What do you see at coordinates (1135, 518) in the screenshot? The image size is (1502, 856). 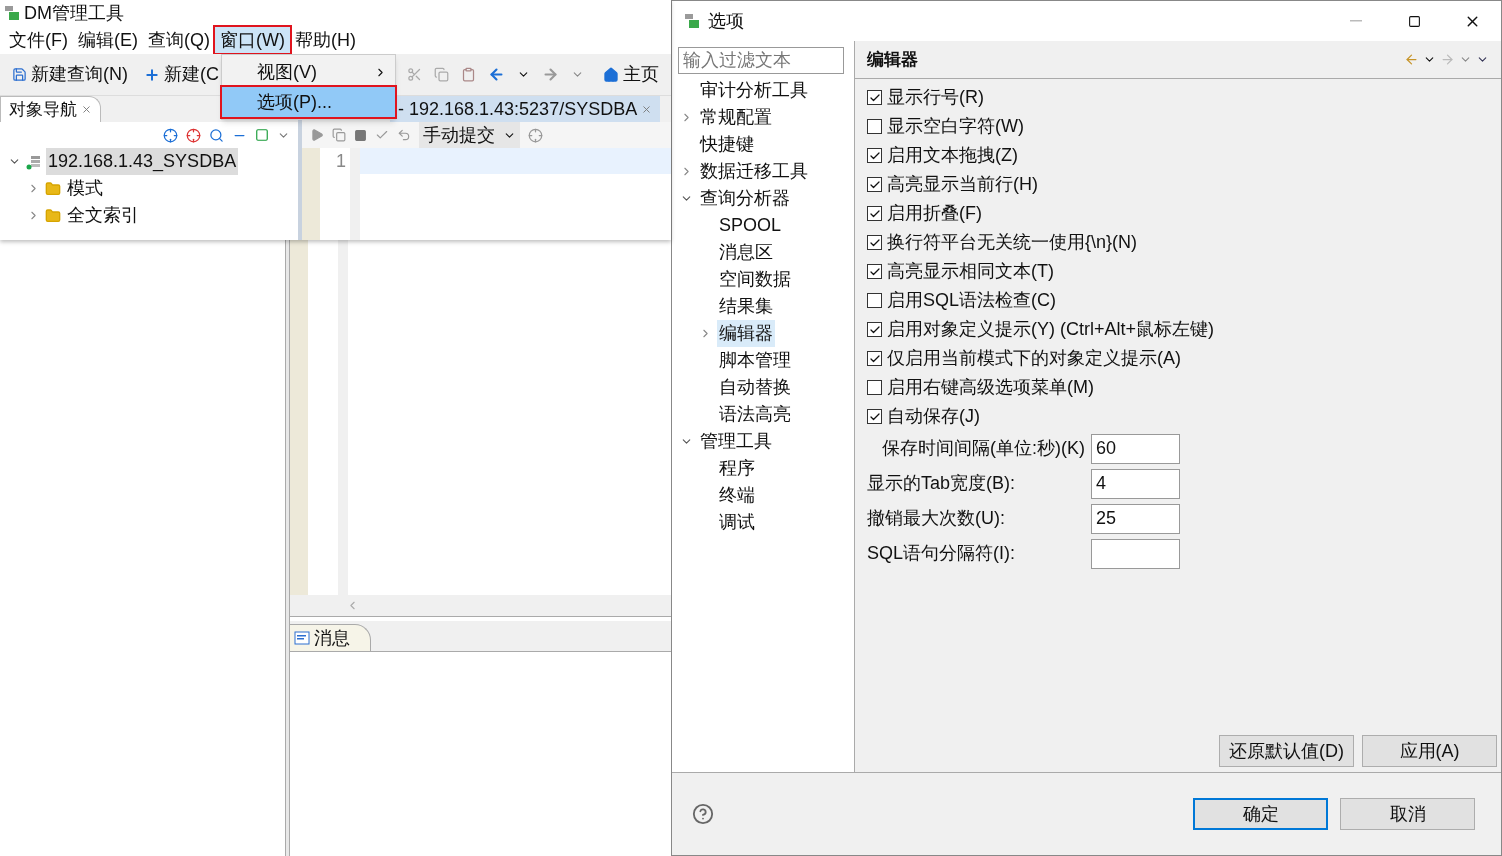 I see `input-field: 25` at bounding box center [1135, 518].